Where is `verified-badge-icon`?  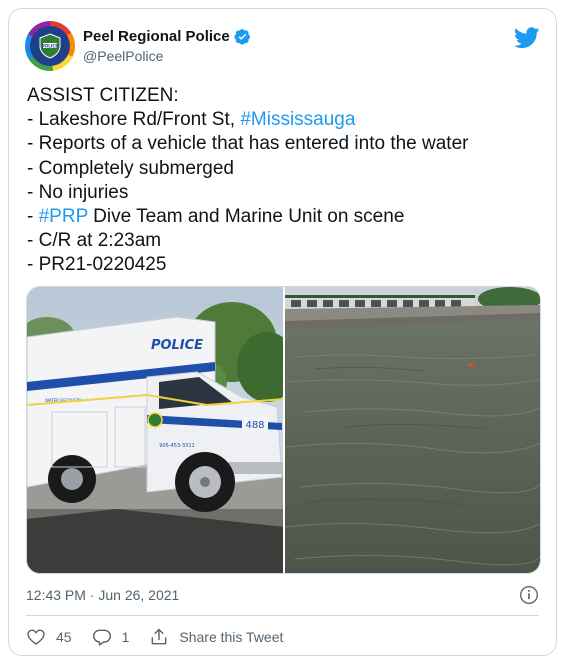 verified-badge-icon is located at coordinates (242, 37).